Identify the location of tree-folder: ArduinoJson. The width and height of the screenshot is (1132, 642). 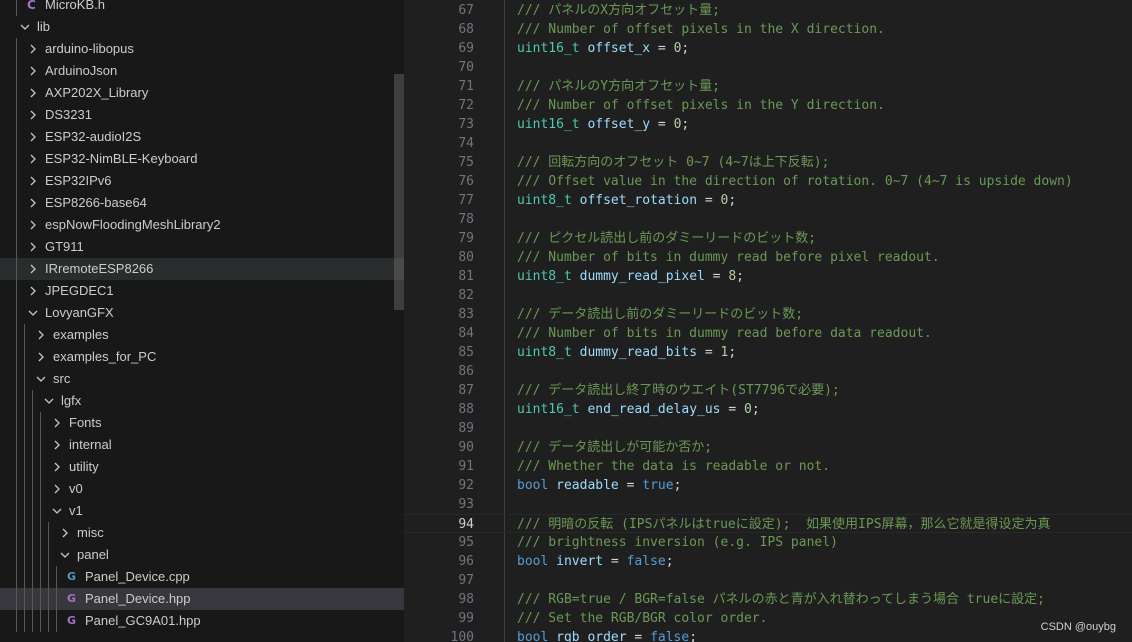
(202, 71).